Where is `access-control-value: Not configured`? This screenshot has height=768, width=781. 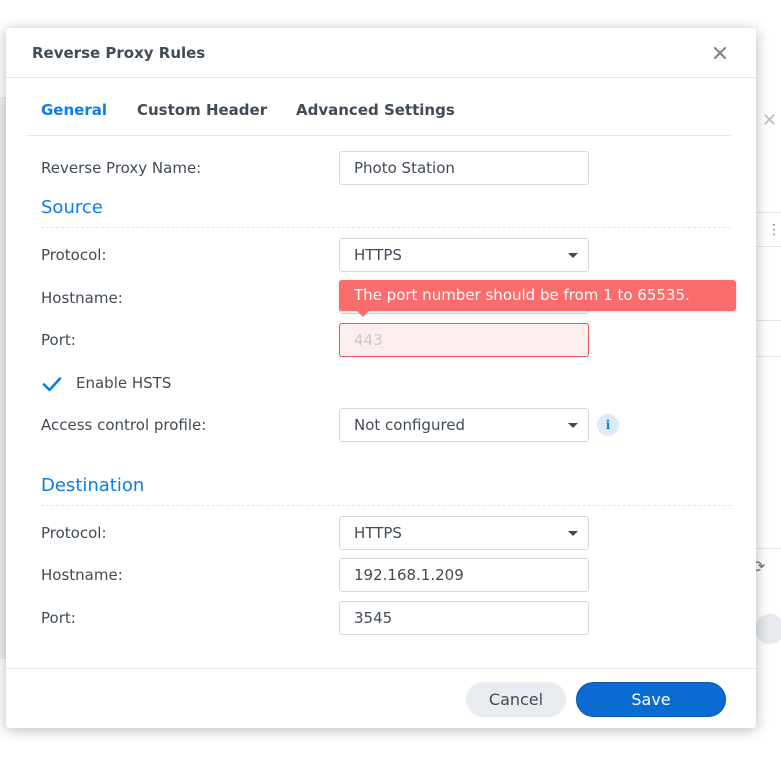
access-control-value: Not configured is located at coordinates (410, 425).